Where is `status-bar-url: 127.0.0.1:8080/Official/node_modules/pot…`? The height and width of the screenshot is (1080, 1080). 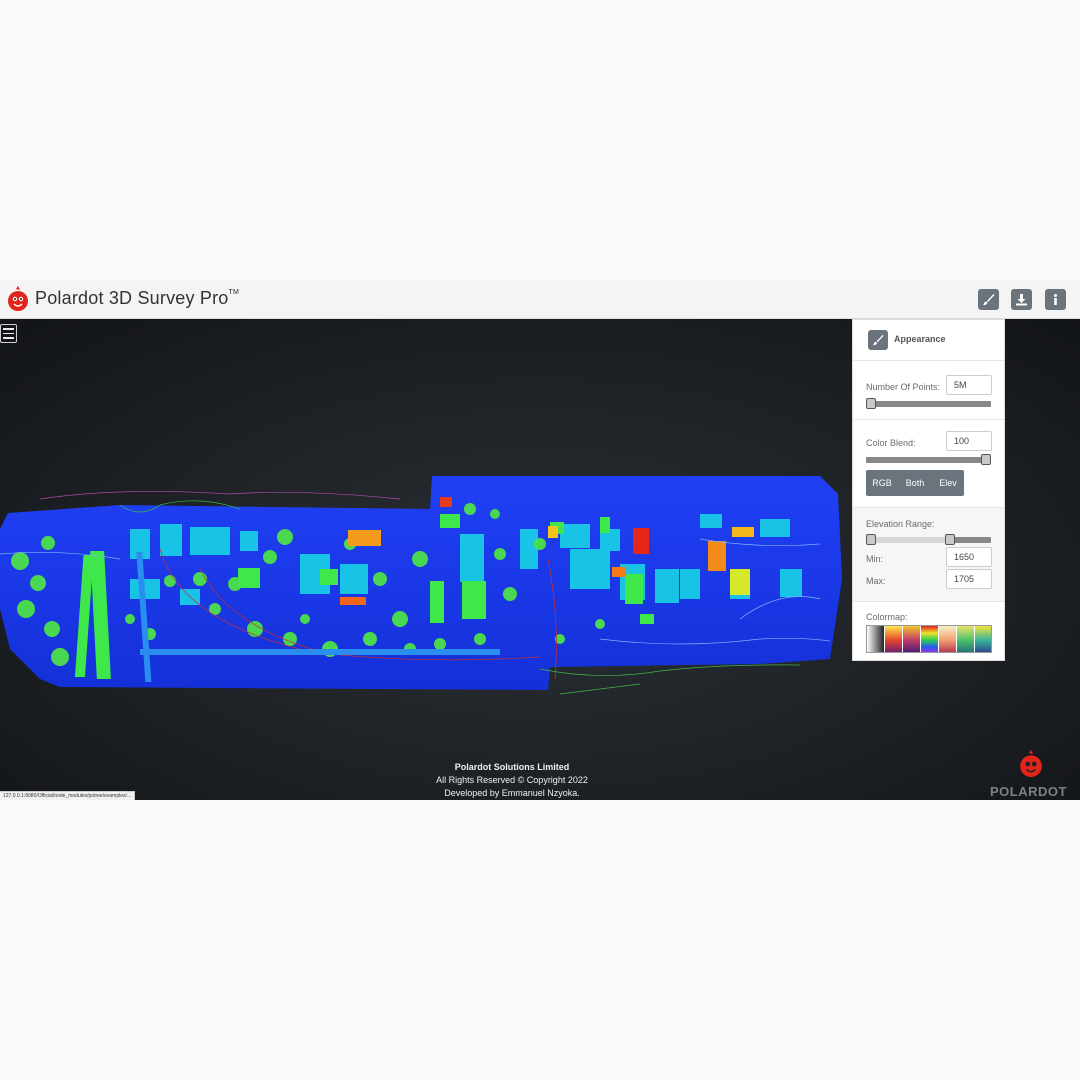
status-bar-url: 127.0.0.1:8080/Official/node_modules/pot… is located at coordinates (68, 795).